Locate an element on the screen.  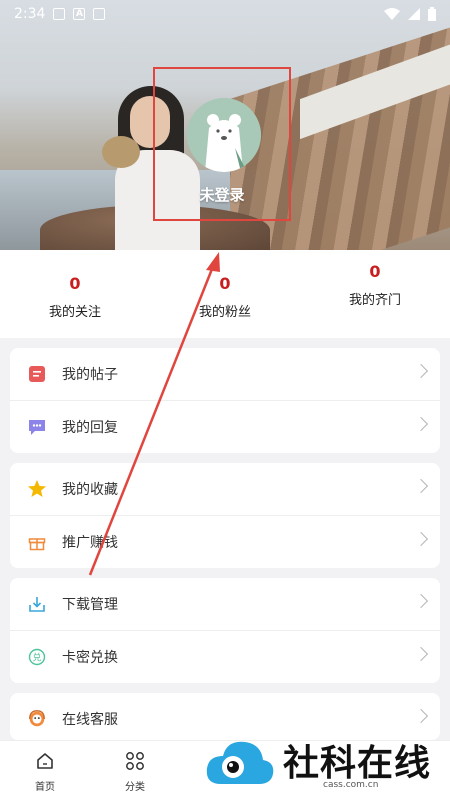
menu-item-label: 推广赚钱 is located at coordinates (90, 543).